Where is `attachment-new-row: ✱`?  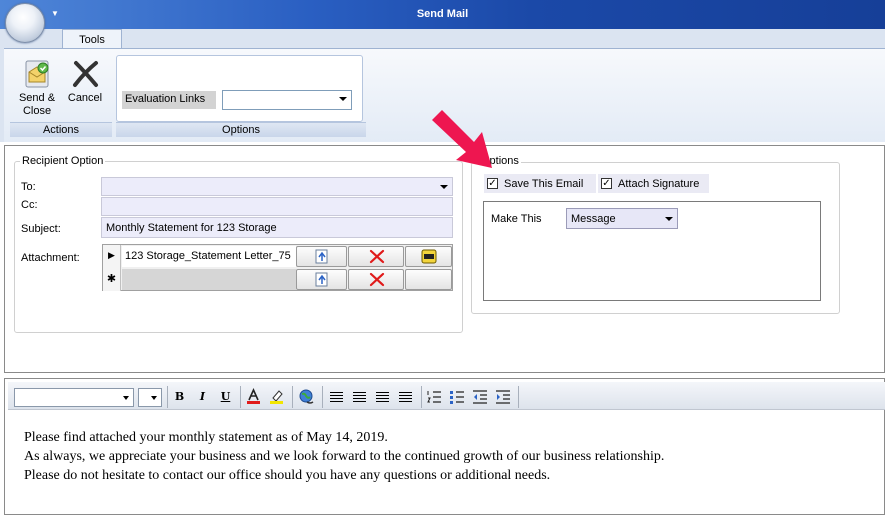
attachment-new-row: ✱ is located at coordinates (277, 279).